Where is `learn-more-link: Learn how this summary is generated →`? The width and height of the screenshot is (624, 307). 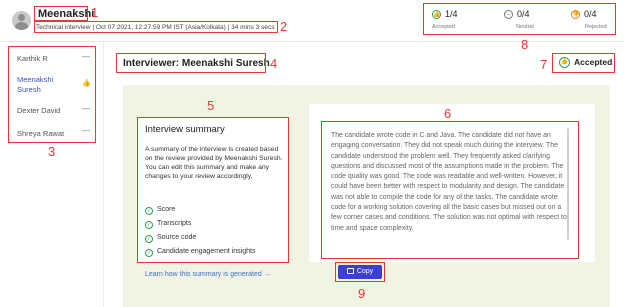
learn-more-link: Learn how this summary is generated → is located at coordinates (208, 274).